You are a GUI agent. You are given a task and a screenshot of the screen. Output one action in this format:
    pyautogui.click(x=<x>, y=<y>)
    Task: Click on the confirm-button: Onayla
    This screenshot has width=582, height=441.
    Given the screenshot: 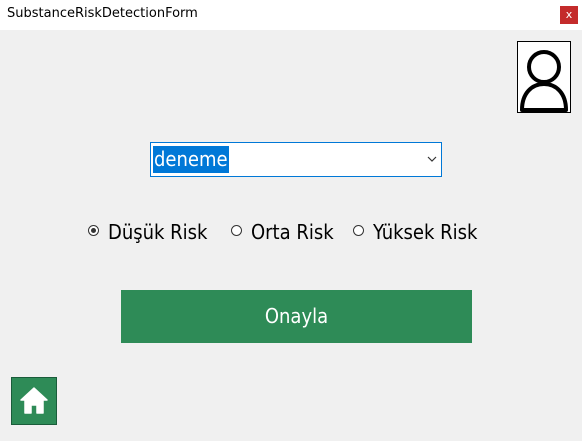 What is the action you would take?
    pyautogui.click(x=296, y=316)
    